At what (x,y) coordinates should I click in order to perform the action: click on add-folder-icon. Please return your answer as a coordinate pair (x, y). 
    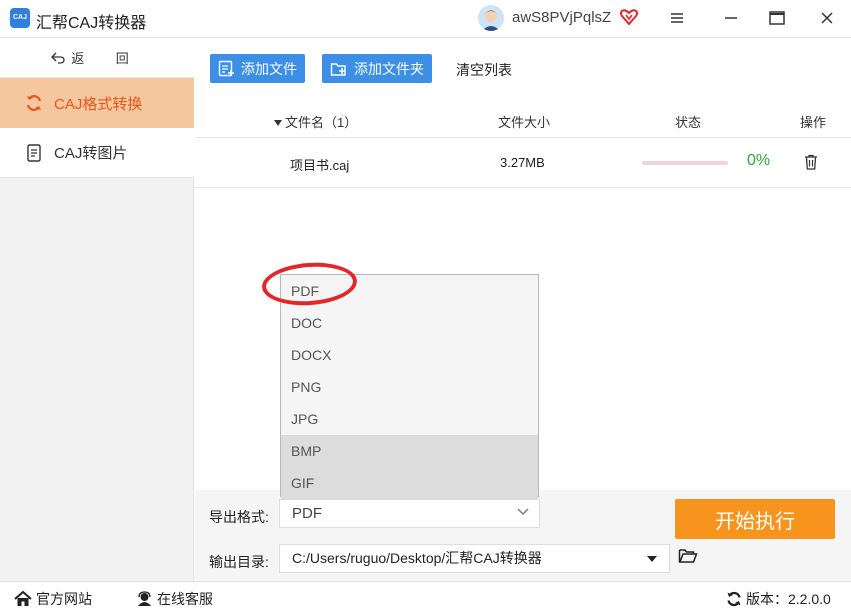
    Looking at the image, I should click on (338, 69).